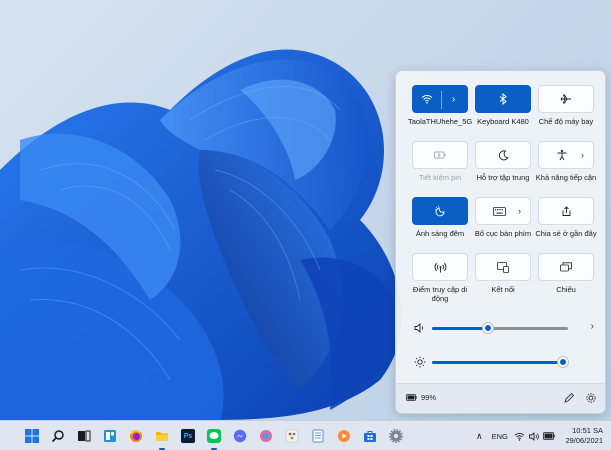  I want to click on system-tray: ∧ ENG, so click(515, 435).